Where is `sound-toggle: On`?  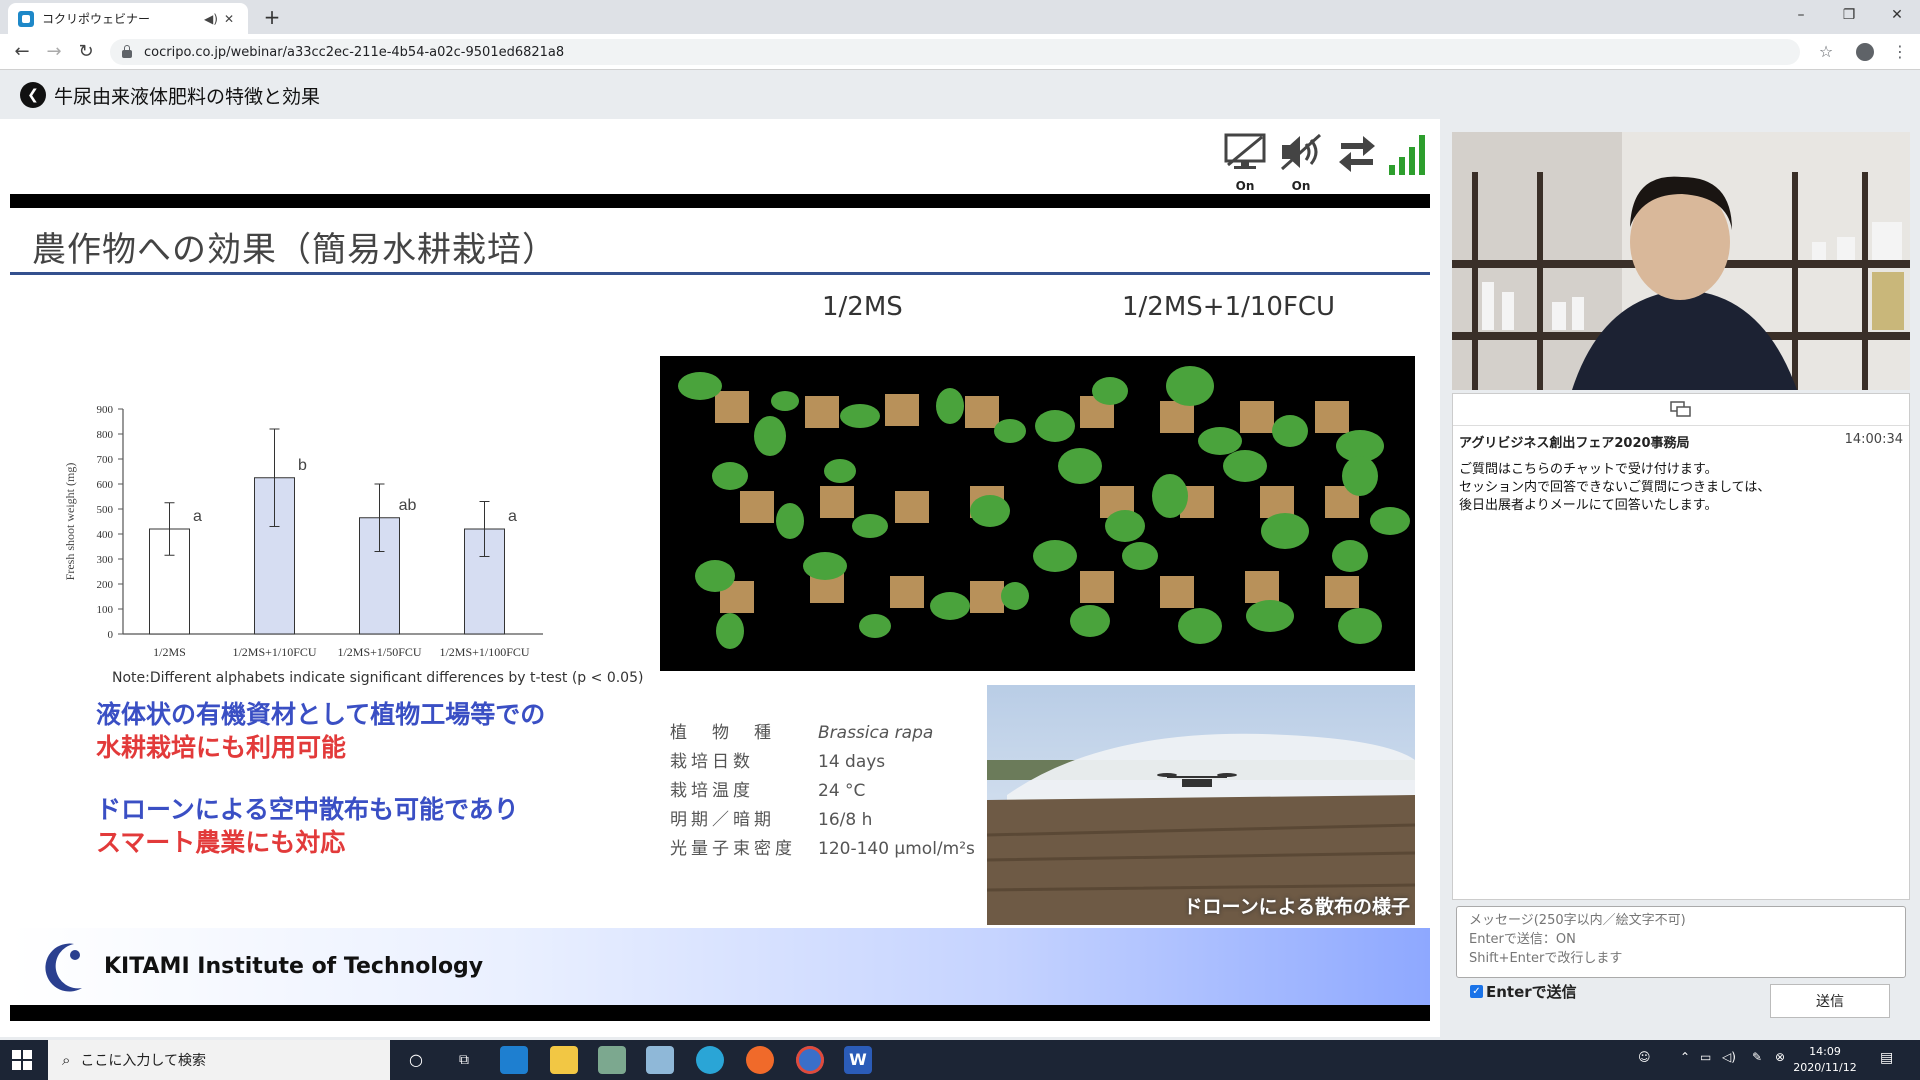 sound-toggle: On is located at coordinates (1301, 162).